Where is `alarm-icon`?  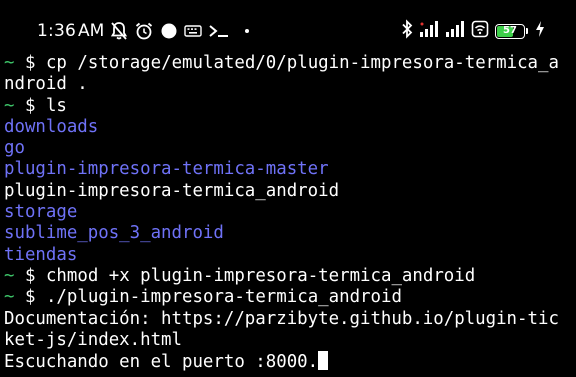 alarm-icon is located at coordinates (144, 31).